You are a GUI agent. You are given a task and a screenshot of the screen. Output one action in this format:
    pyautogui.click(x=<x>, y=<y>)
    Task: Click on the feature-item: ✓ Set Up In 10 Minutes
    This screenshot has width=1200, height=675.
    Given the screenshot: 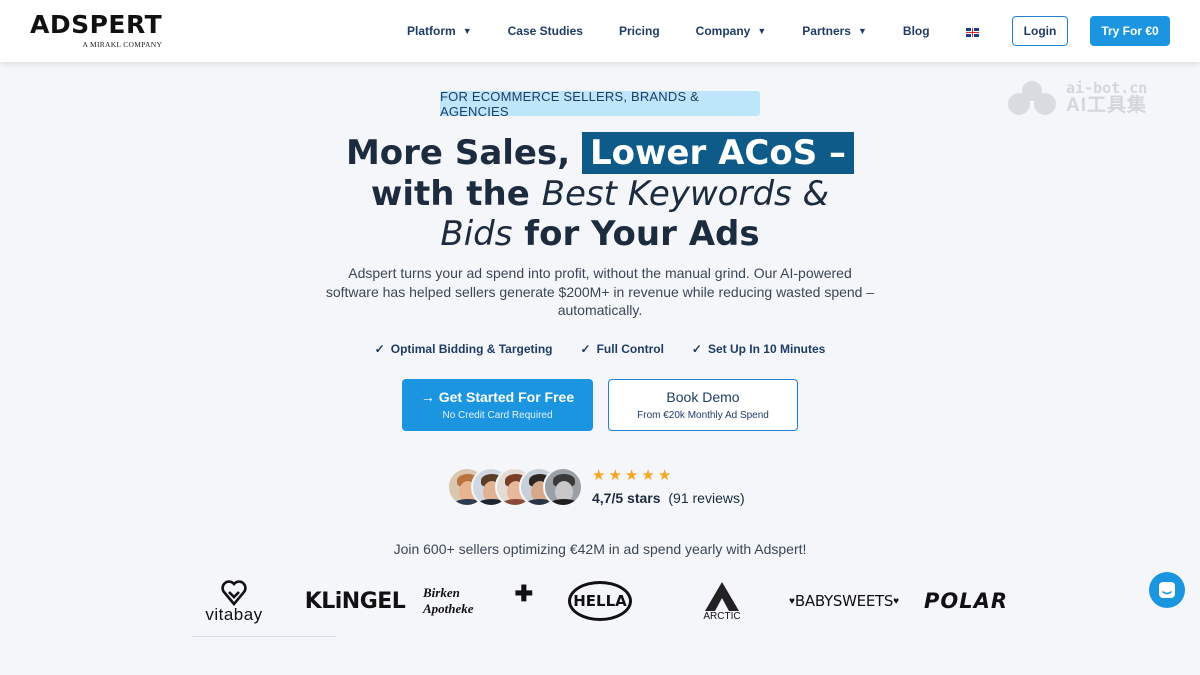 What is the action you would take?
    pyautogui.click(x=758, y=349)
    